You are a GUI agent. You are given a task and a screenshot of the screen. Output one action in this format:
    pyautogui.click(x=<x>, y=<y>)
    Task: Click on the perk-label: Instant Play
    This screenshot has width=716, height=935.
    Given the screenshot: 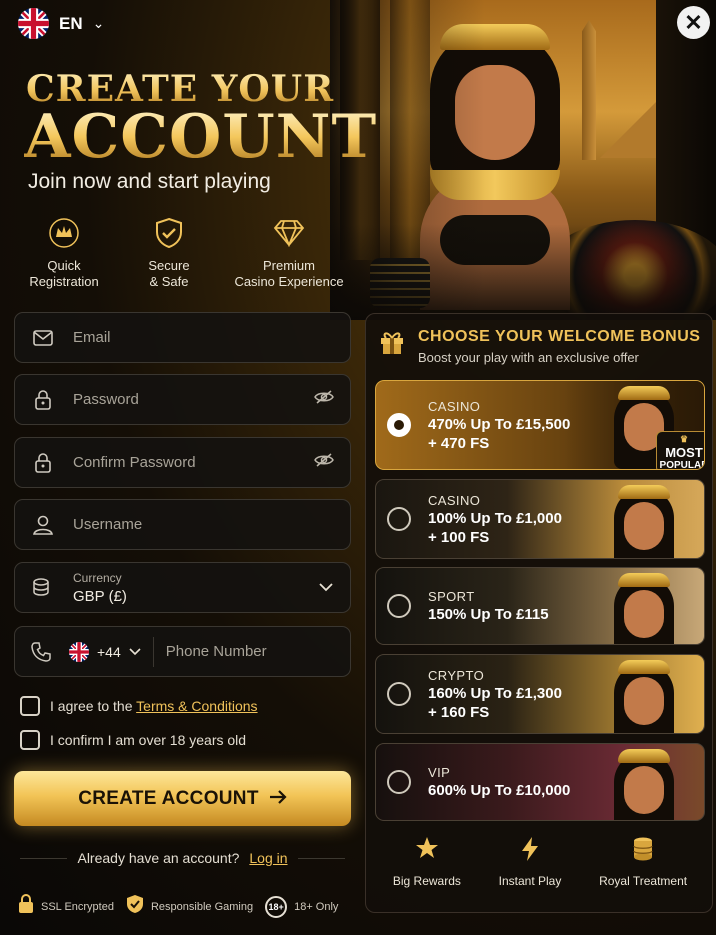 What is the action you would take?
    pyautogui.click(x=530, y=881)
    